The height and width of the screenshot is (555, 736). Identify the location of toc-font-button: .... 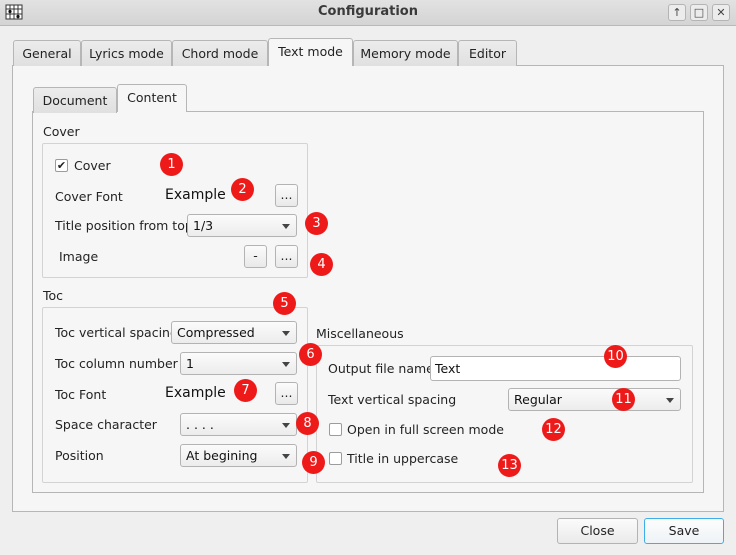
(286, 393).